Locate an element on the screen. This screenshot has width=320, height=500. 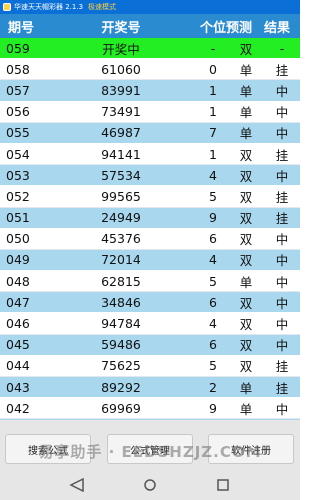
table-row: 042 69969 9 单 中 is located at coordinates (150, 409).